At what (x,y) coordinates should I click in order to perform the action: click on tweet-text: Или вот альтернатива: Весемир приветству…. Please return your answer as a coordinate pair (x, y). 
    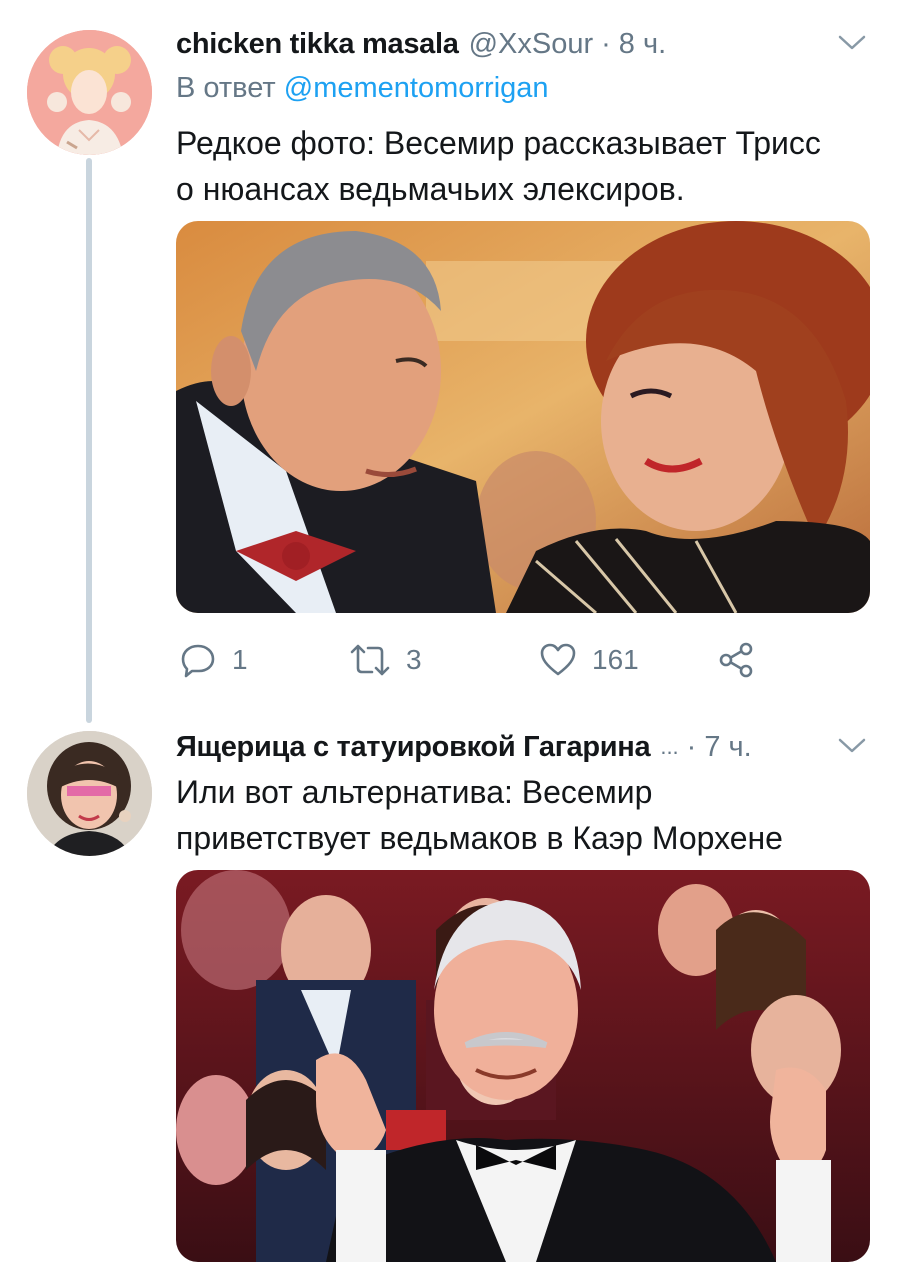
    Looking at the image, I should click on (524, 815).